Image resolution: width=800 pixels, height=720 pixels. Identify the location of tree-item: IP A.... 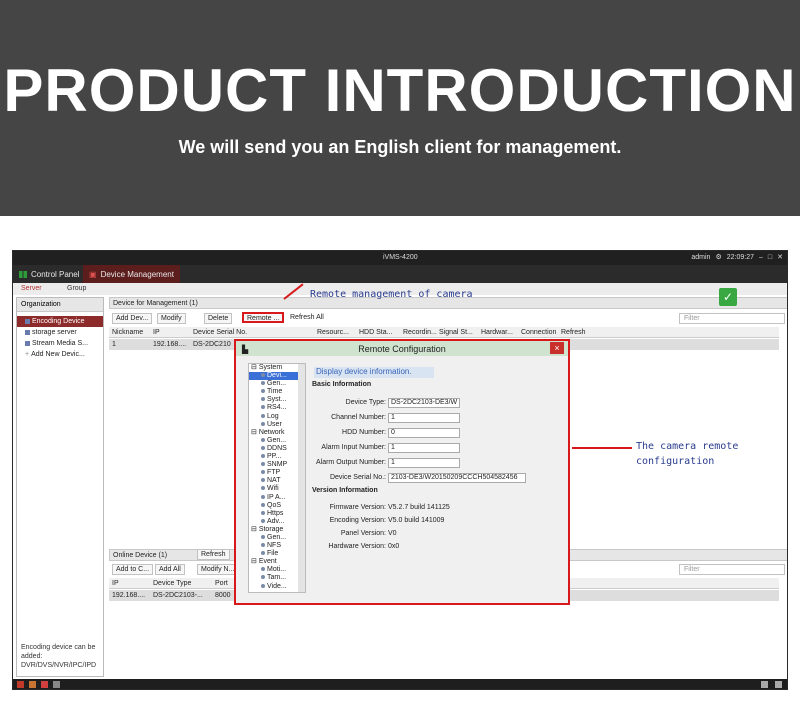
(277, 498).